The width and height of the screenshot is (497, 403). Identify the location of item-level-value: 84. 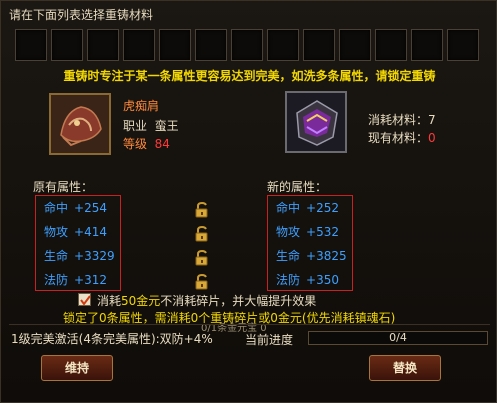
(162, 144).